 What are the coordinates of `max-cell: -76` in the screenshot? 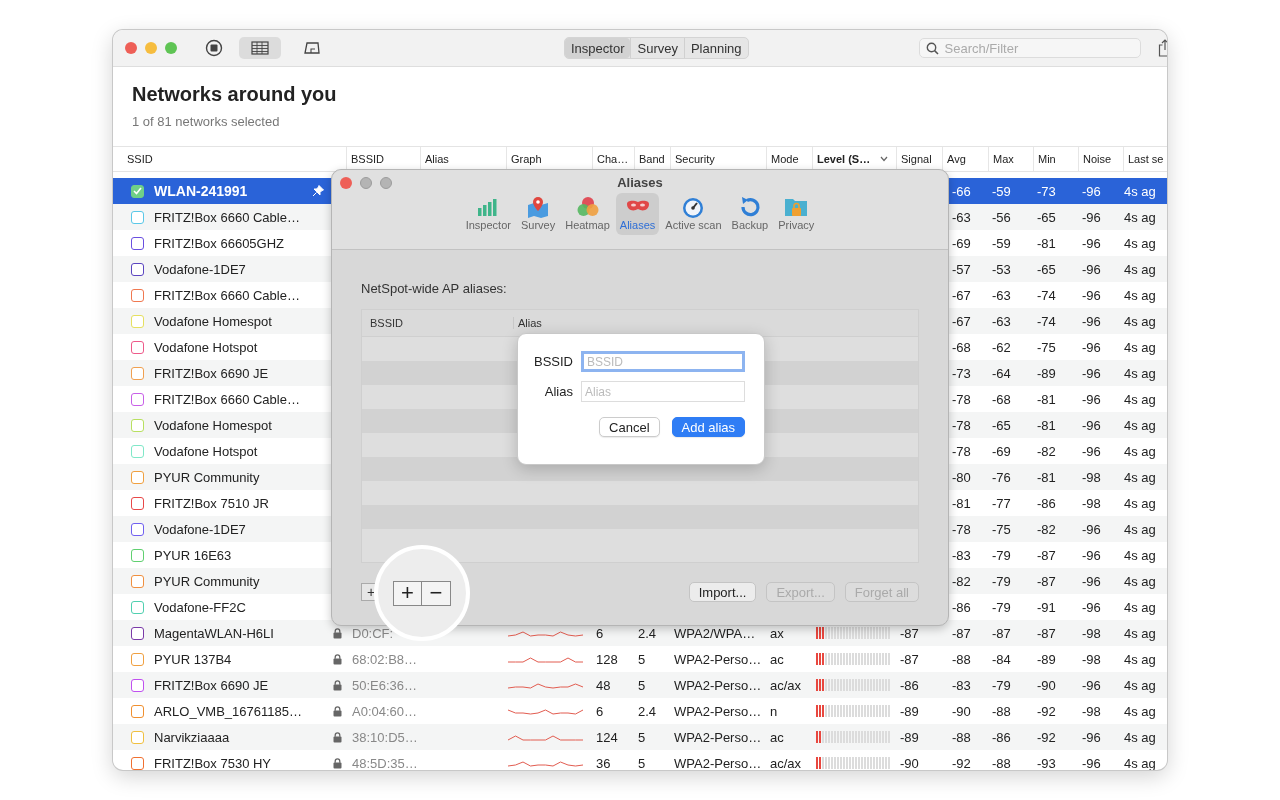 It's located at (1001, 477).